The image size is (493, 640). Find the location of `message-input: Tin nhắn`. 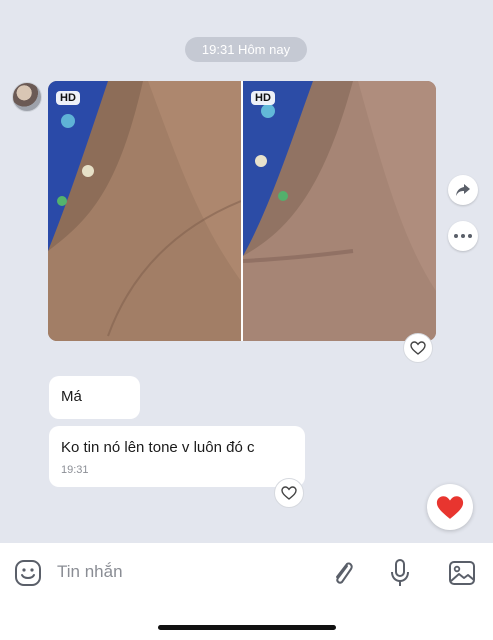

message-input: Tin nhắn is located at coordinates (90, 572).